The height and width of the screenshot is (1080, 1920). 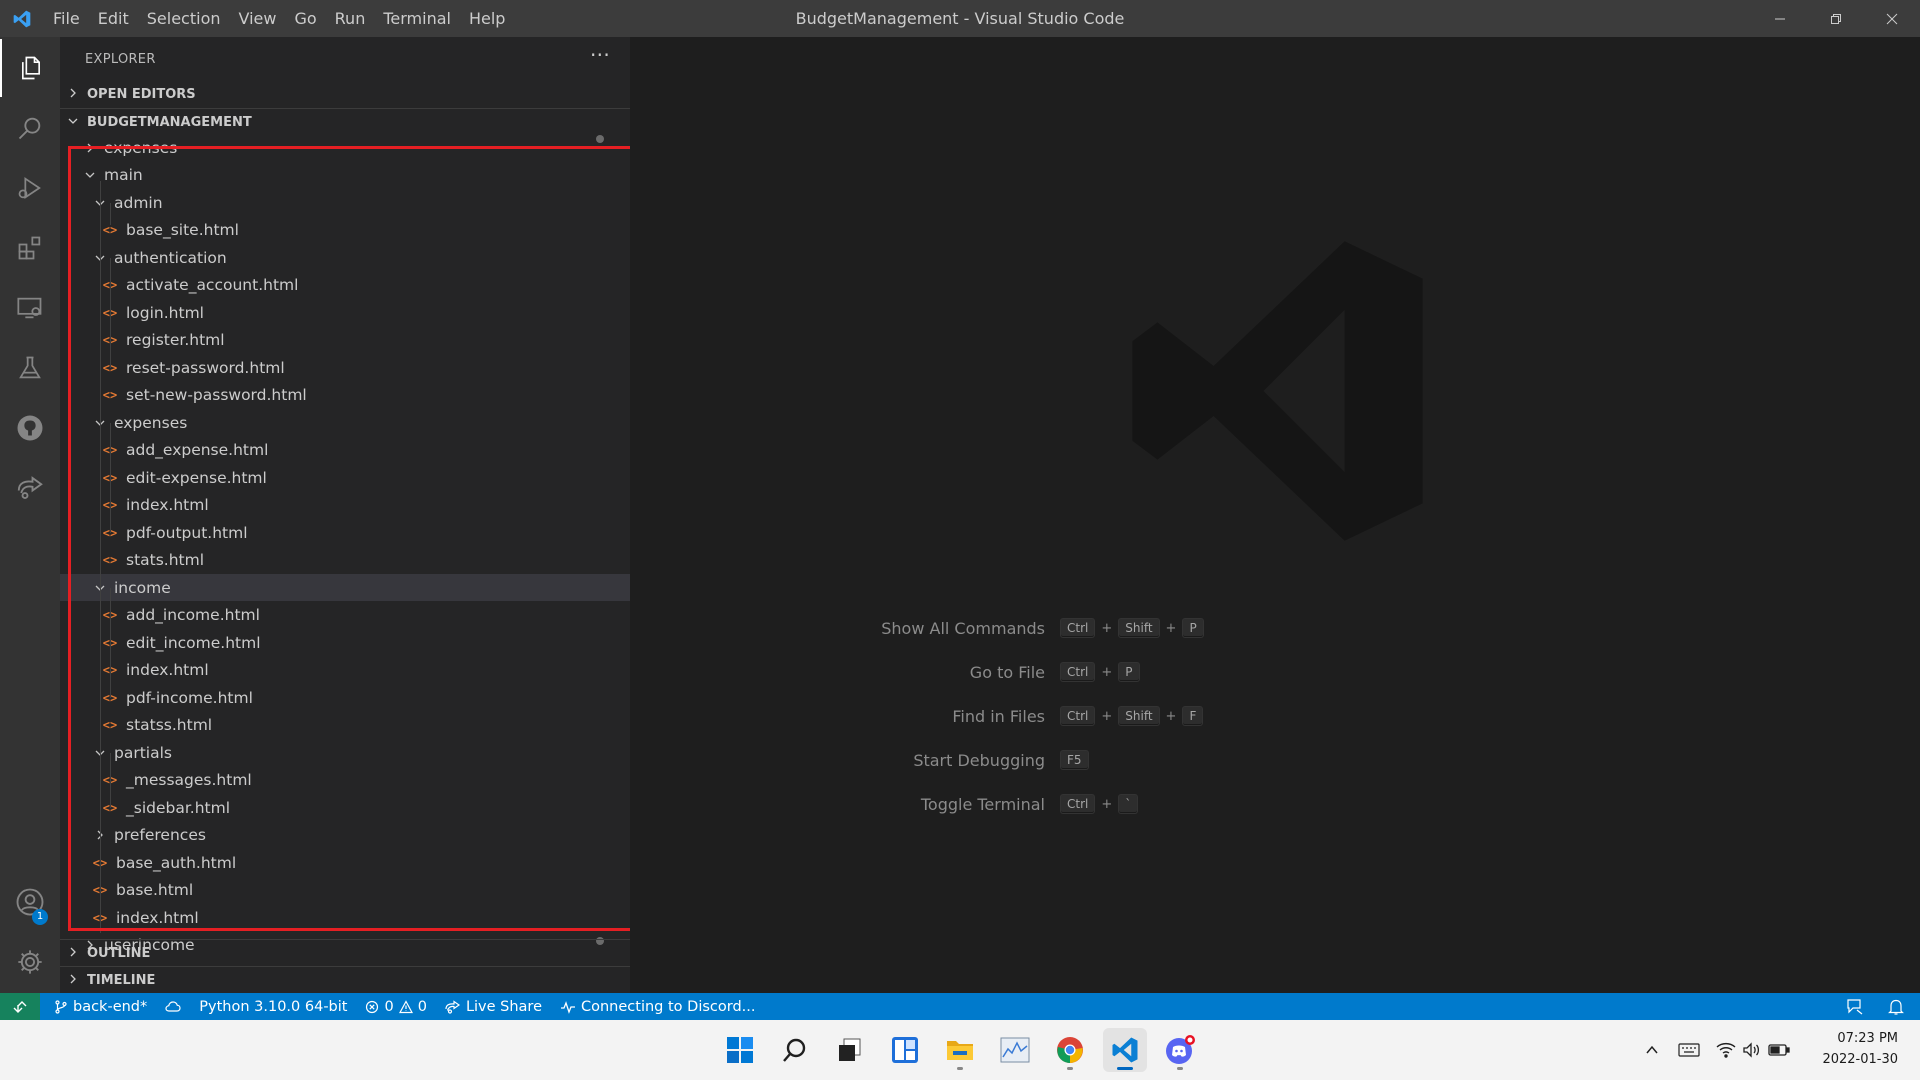 I want to click on tree-item-label: add_income.html, so click(x=193, y=615).